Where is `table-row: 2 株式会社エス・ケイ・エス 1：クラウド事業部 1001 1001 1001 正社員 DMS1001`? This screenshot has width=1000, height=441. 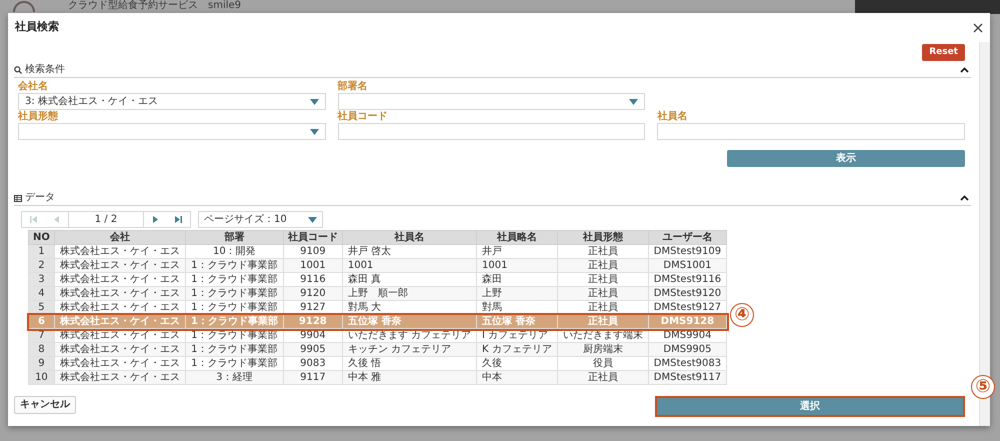
table-row: 2 株式会社エス・ケイ・エス 1：クラウド事業部 1001 1001 1001 正社員 DMS1001 is located at coordinates (377, 265).